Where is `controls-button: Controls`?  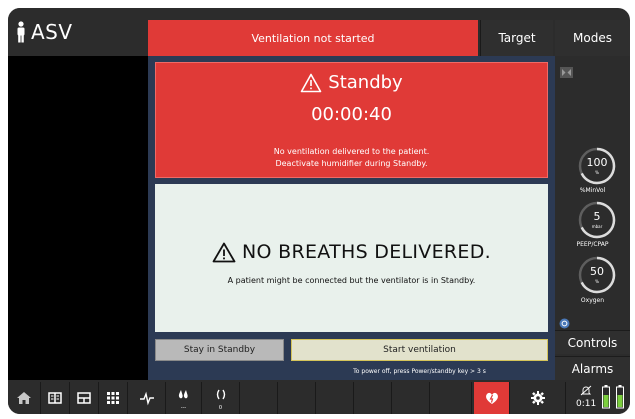
controls-button: Controls is located at coordinates (592, 342).